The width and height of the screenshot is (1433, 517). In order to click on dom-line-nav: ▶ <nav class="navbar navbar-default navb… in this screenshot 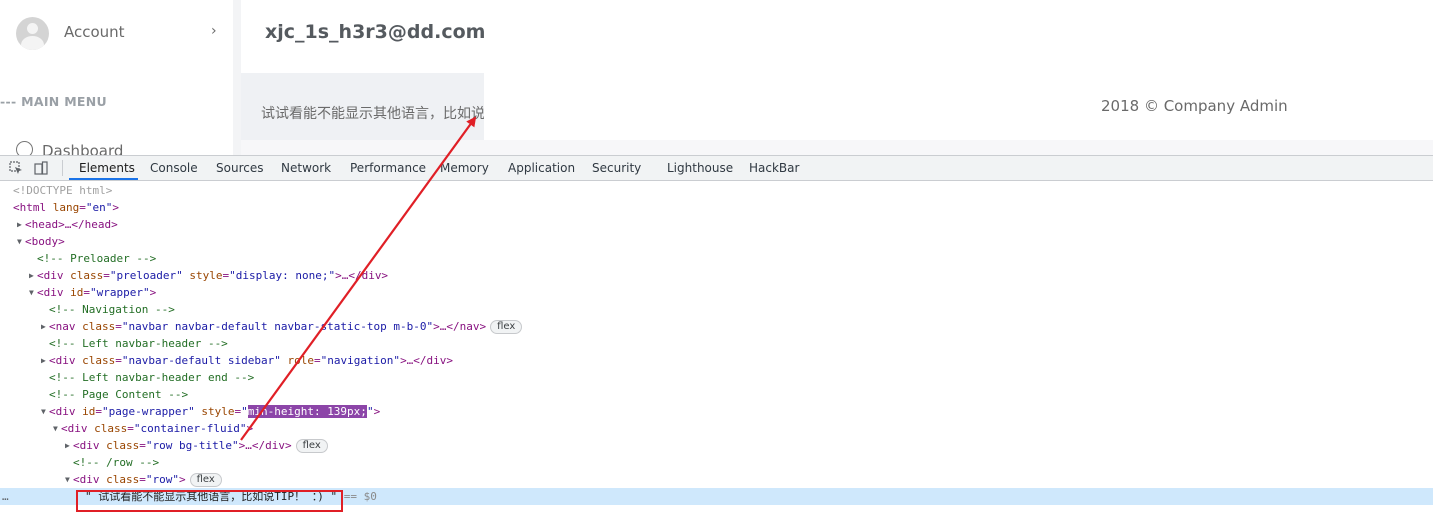, I will do `click(716, 326)`.